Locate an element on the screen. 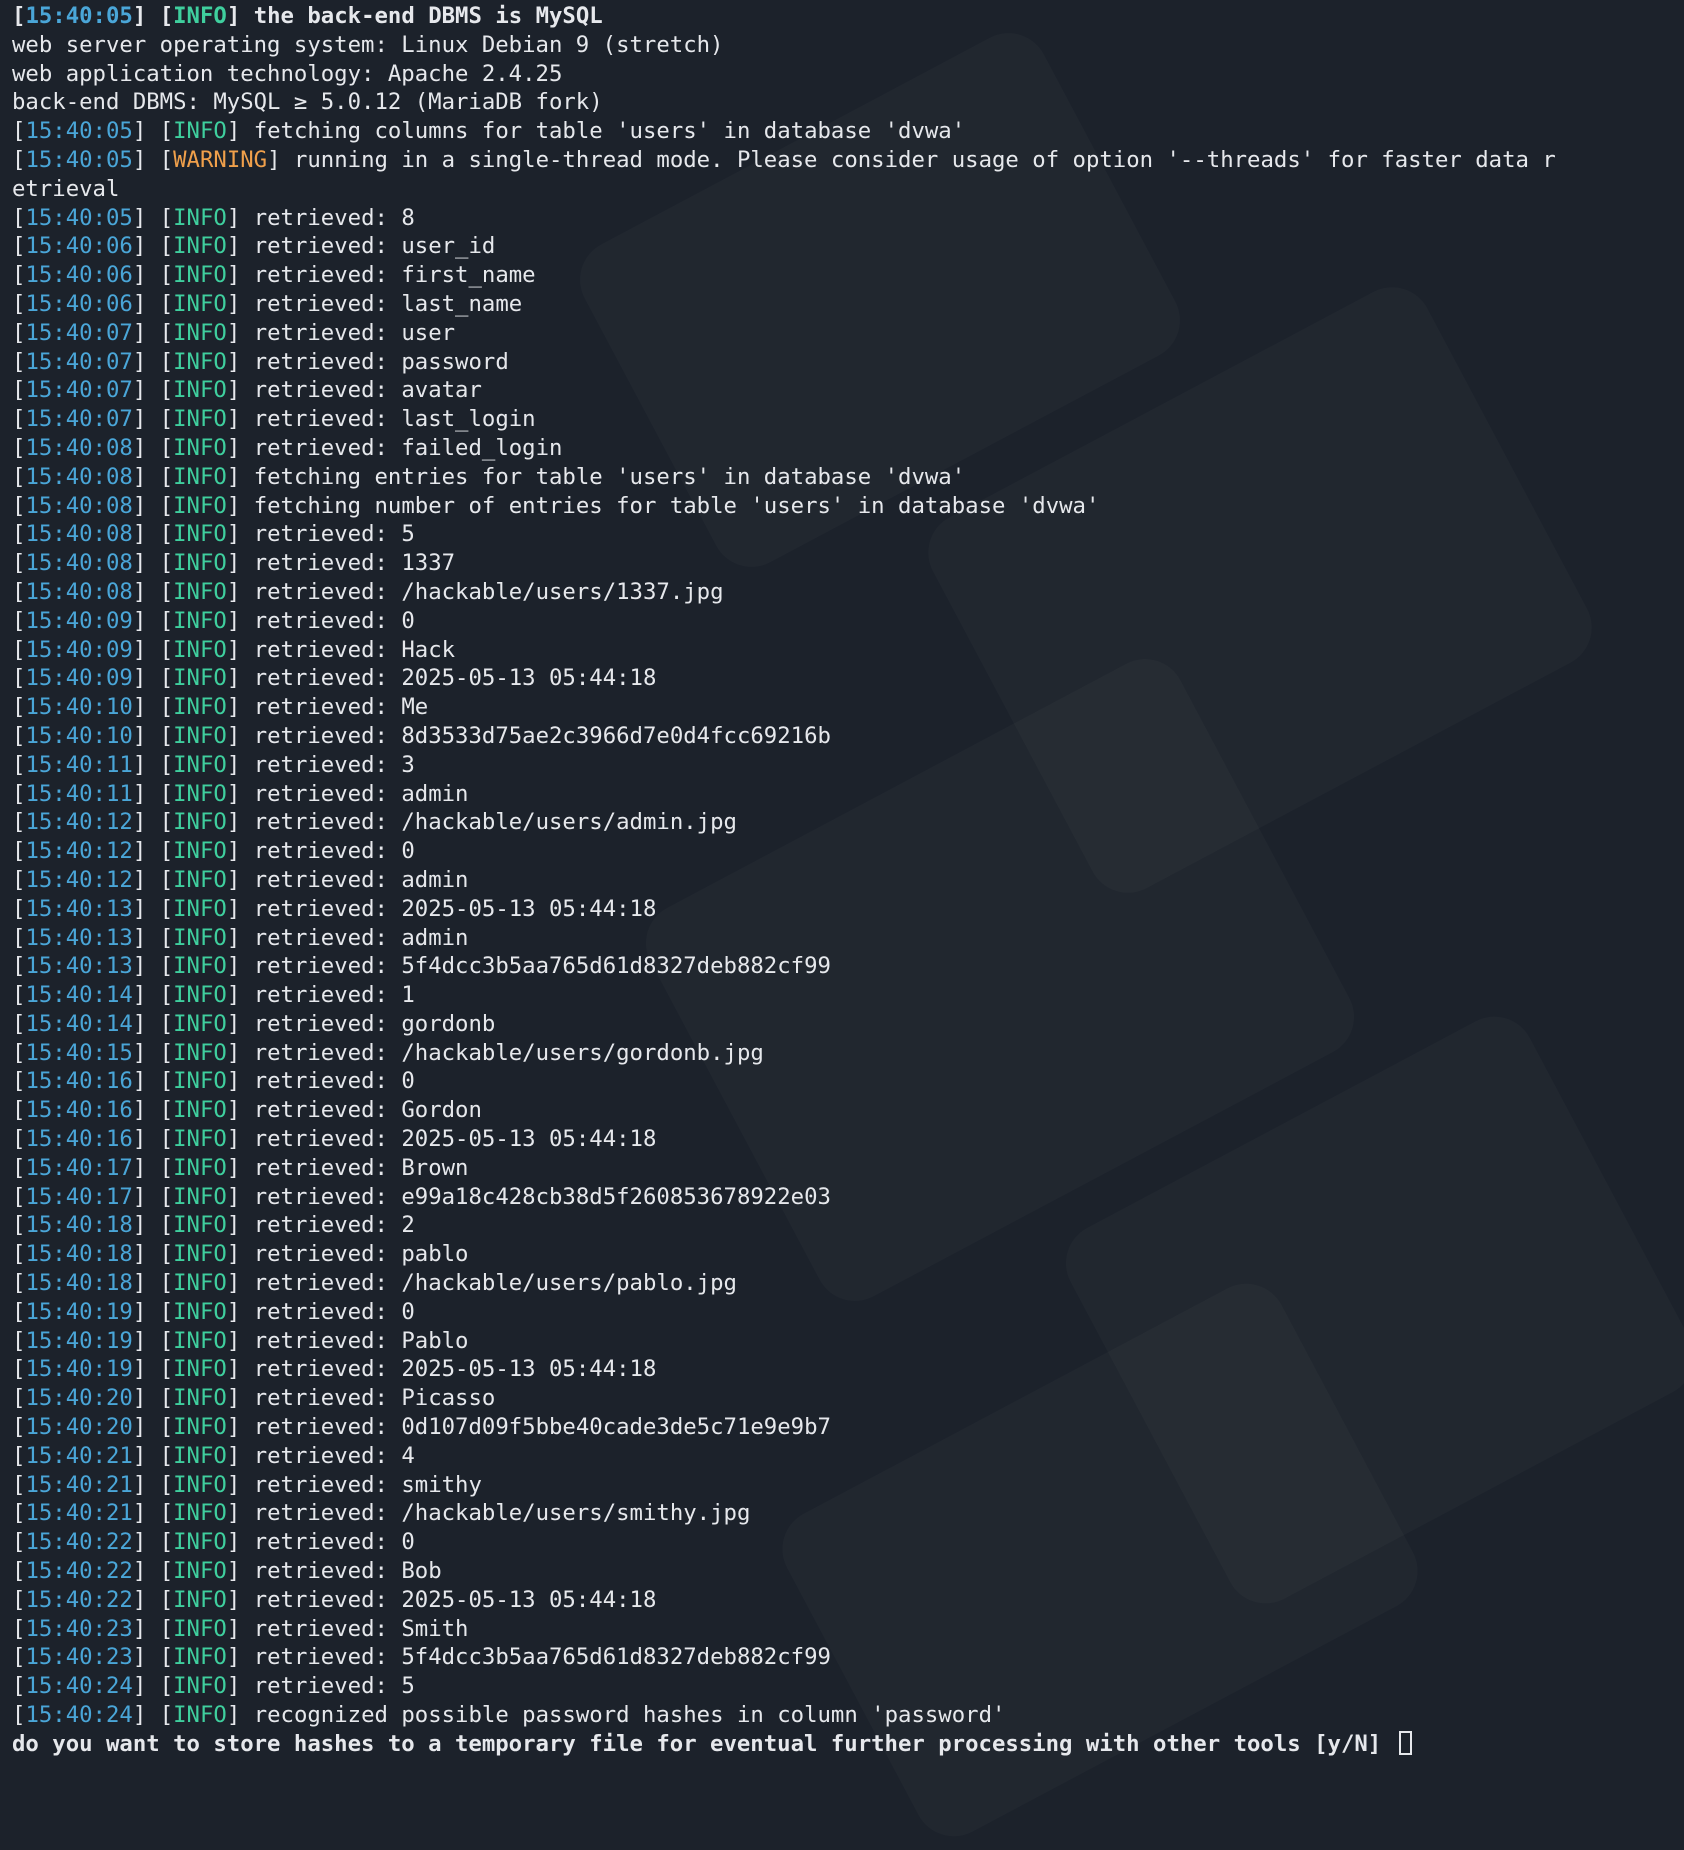 This screenshot has width=1684, height=1850. log-message: retrieved: 4 is located at coordinates (334, 1455).